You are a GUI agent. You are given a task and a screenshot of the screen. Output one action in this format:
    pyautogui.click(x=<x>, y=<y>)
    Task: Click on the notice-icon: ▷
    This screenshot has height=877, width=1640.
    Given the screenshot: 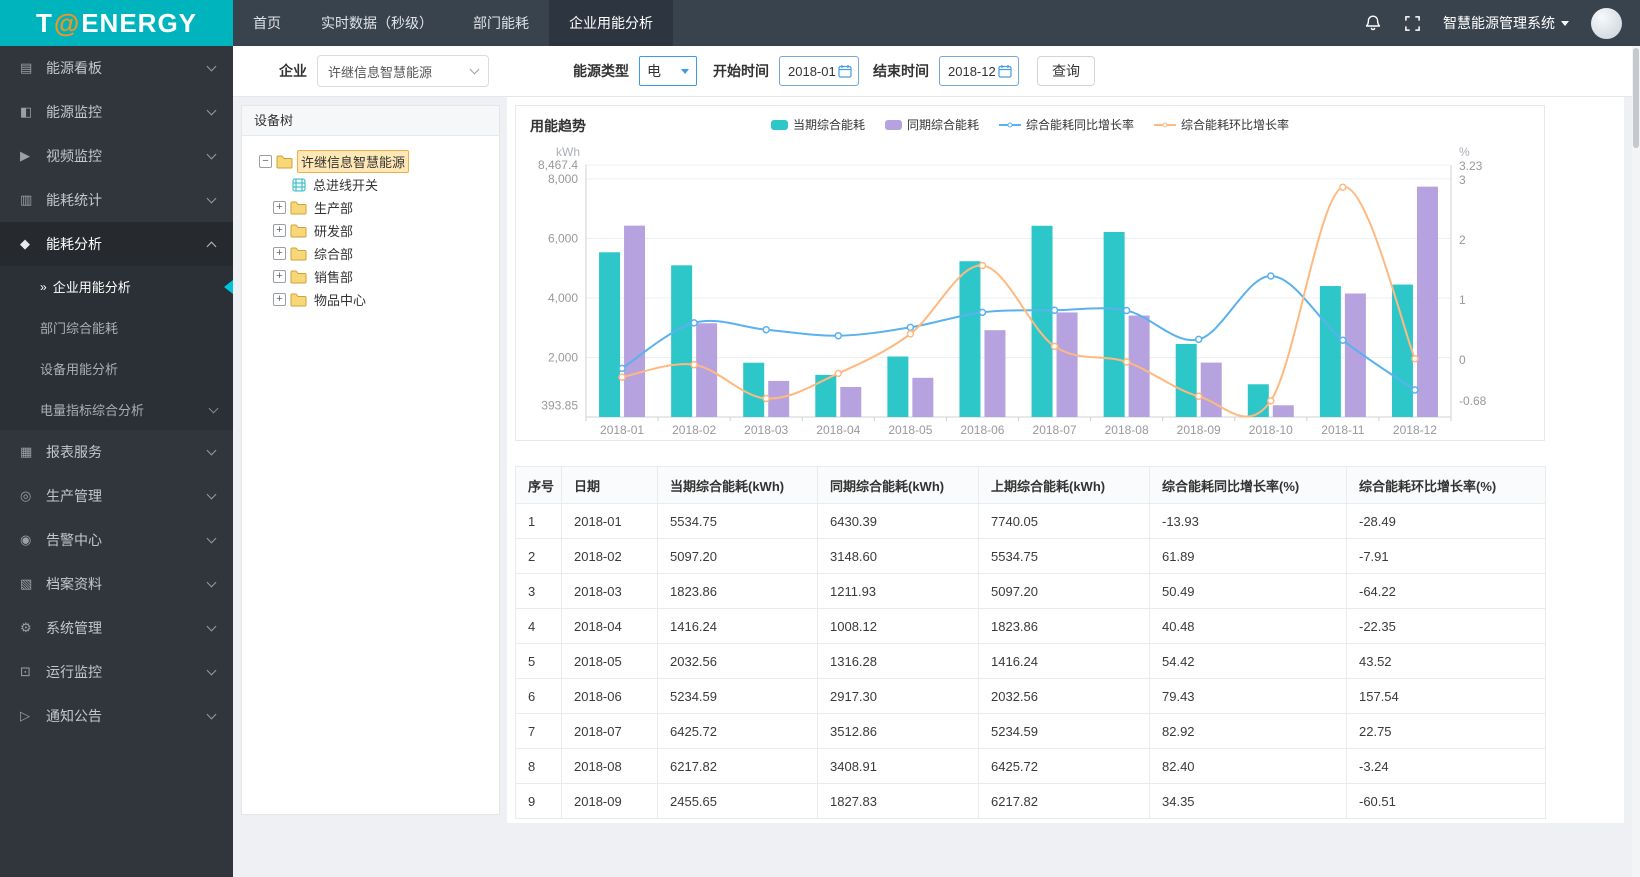 What is the action you would take?
    pyautogui.click(x=25, y=715)
    